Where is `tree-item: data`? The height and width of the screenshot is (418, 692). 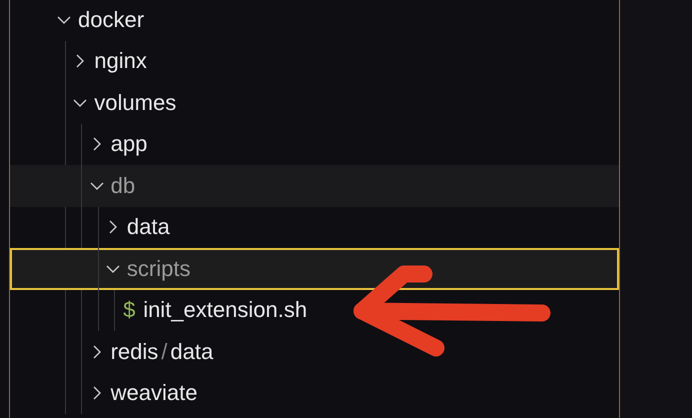 tree-item: data is located at coordinates (314, 227).